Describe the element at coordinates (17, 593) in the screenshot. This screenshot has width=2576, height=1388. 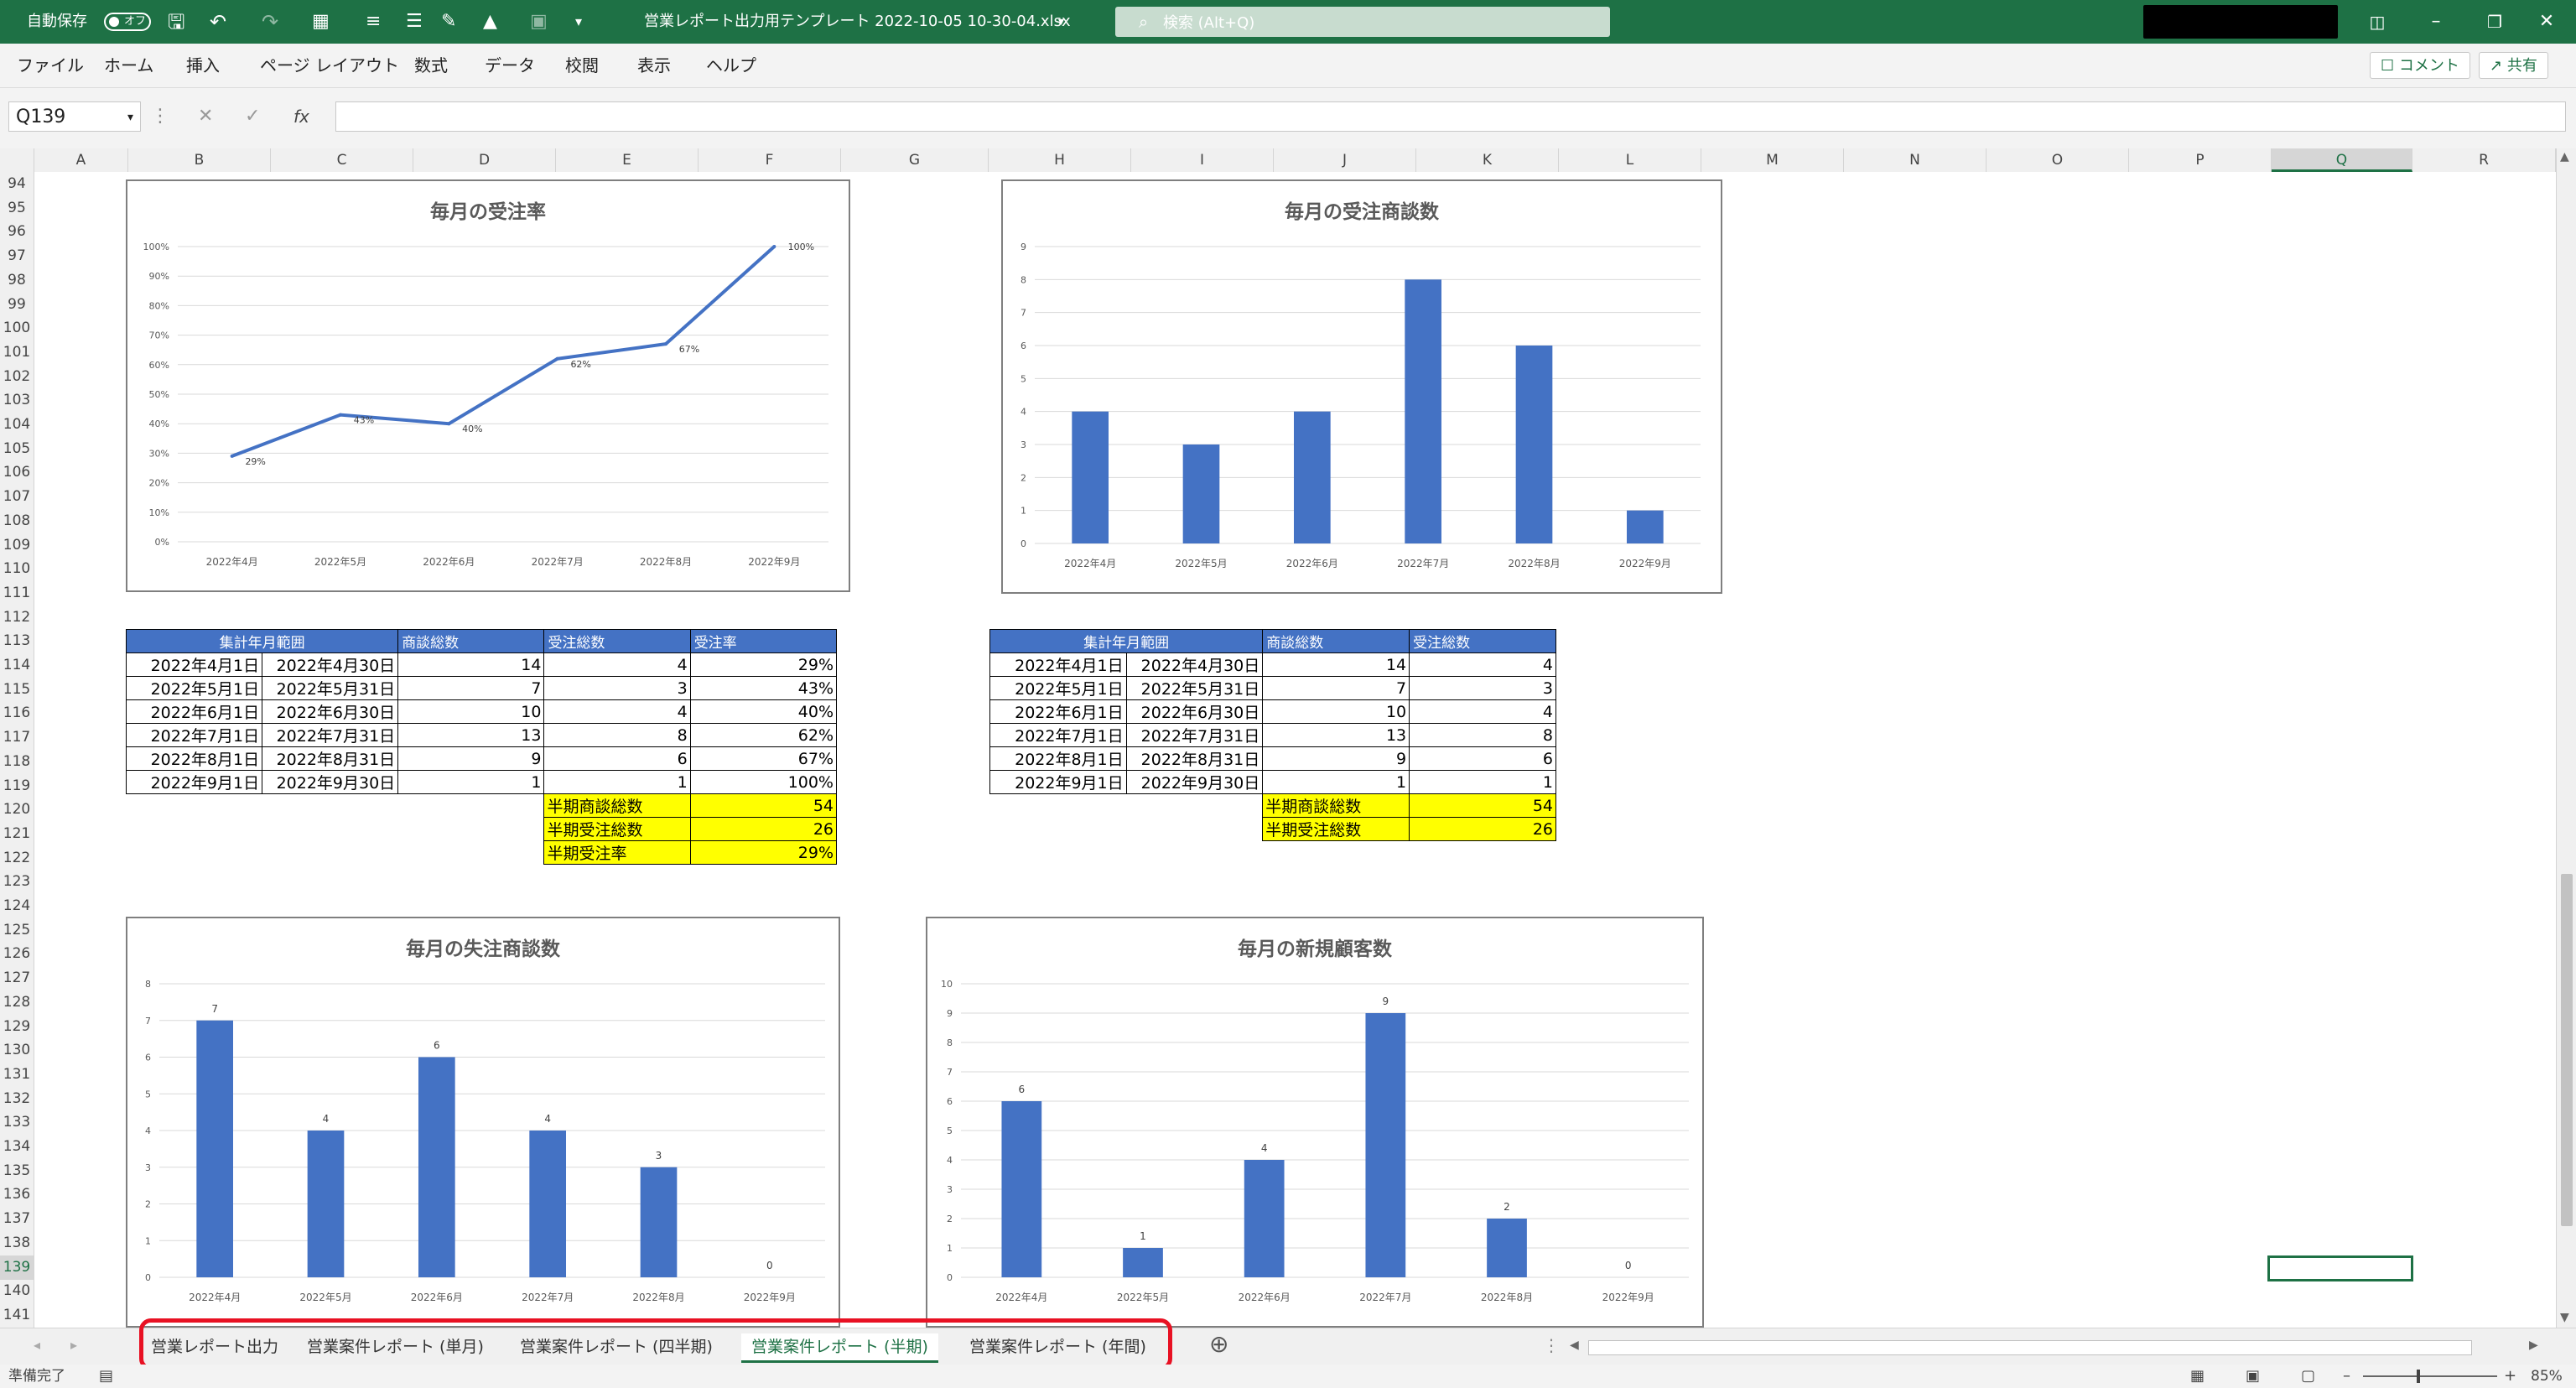
I see `row-header: 111` at that location.